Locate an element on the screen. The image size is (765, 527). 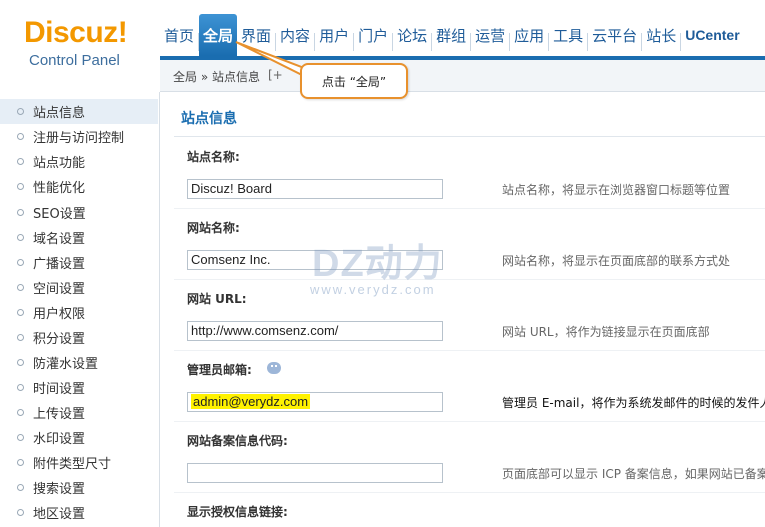
nav-item-apps: 应用 is located at coordinates (529, 35).